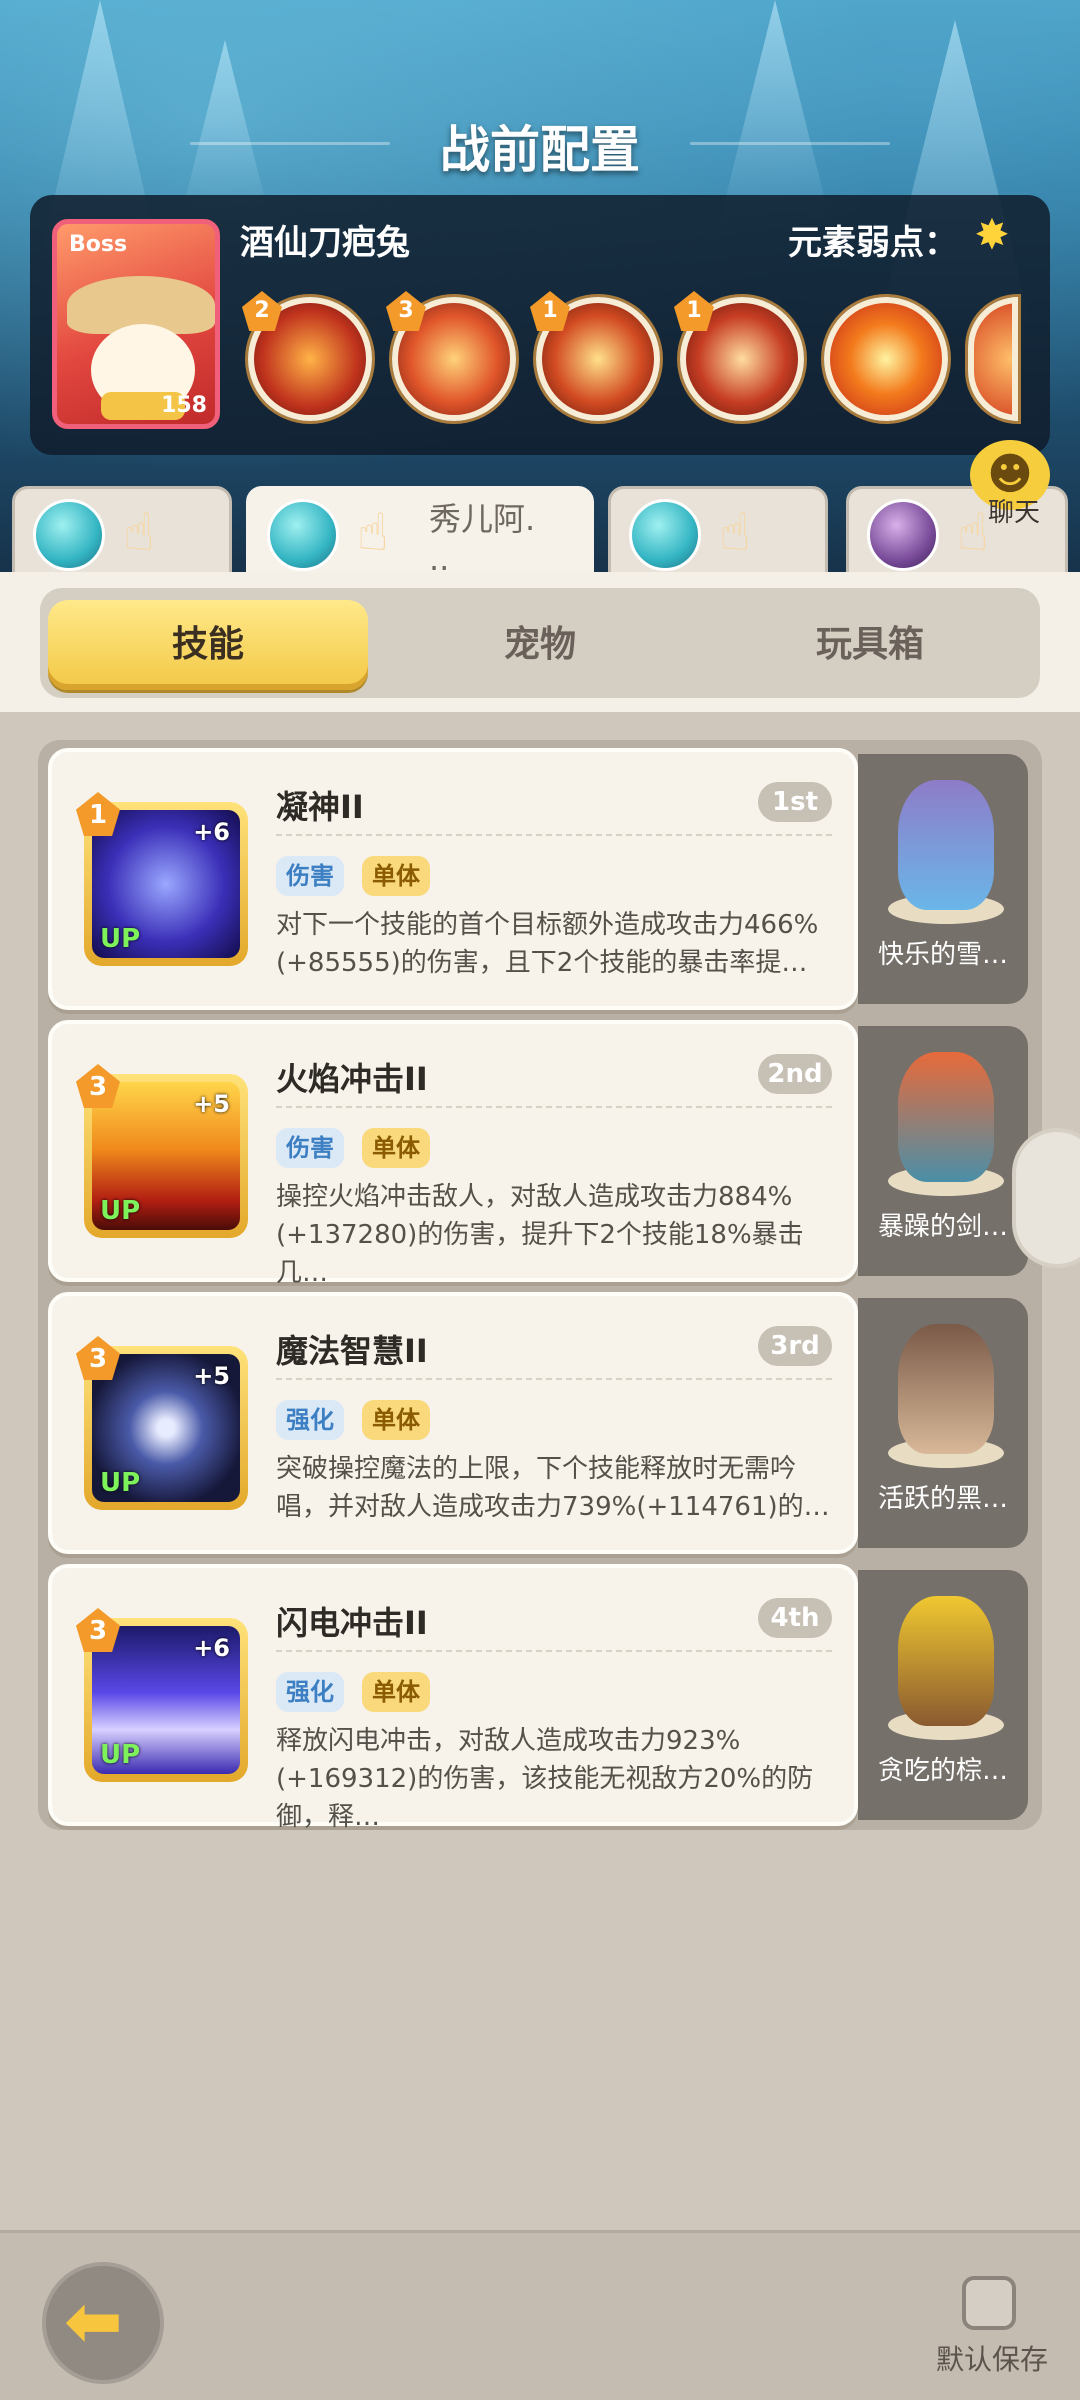 The height and width of the screenshot is (2400, 1080). I want to click on boss-skill-1-level: 2, so click(262, 311).